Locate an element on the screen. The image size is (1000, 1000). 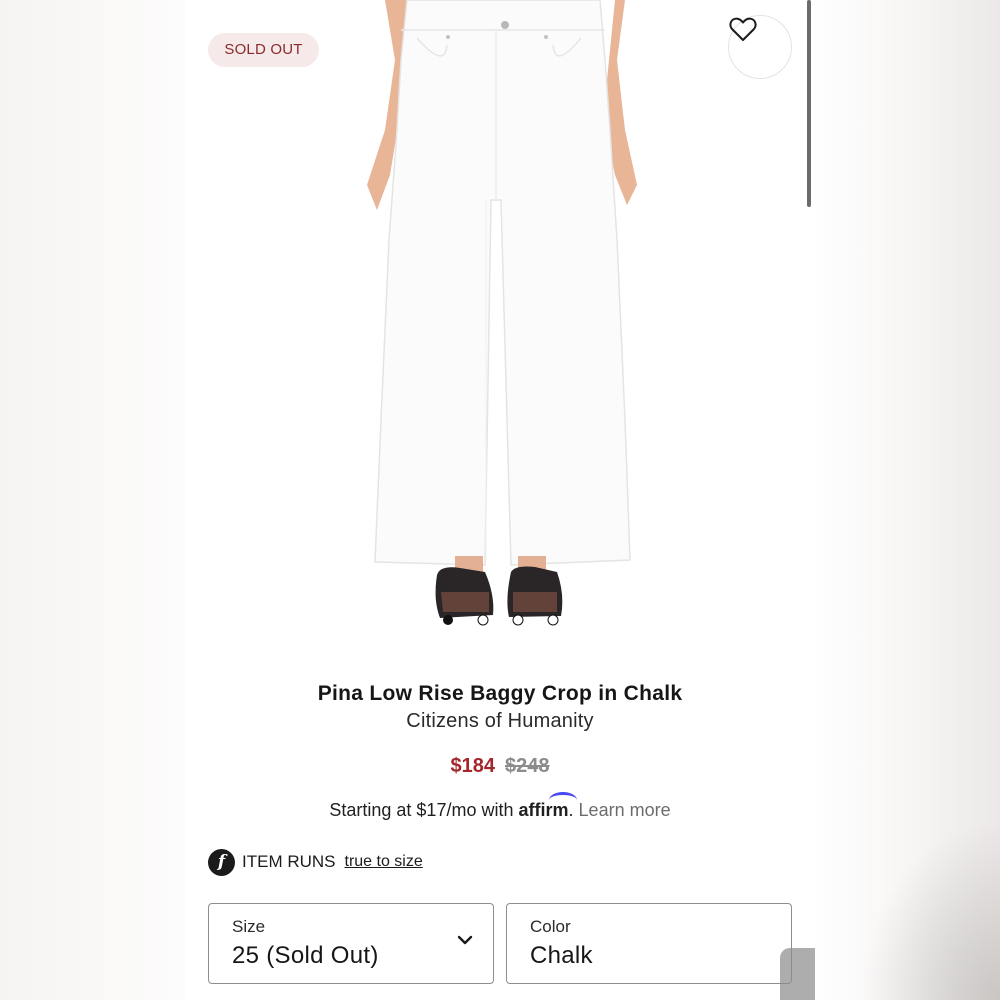
heart-outline-icon is located at coordinates (743, 29).